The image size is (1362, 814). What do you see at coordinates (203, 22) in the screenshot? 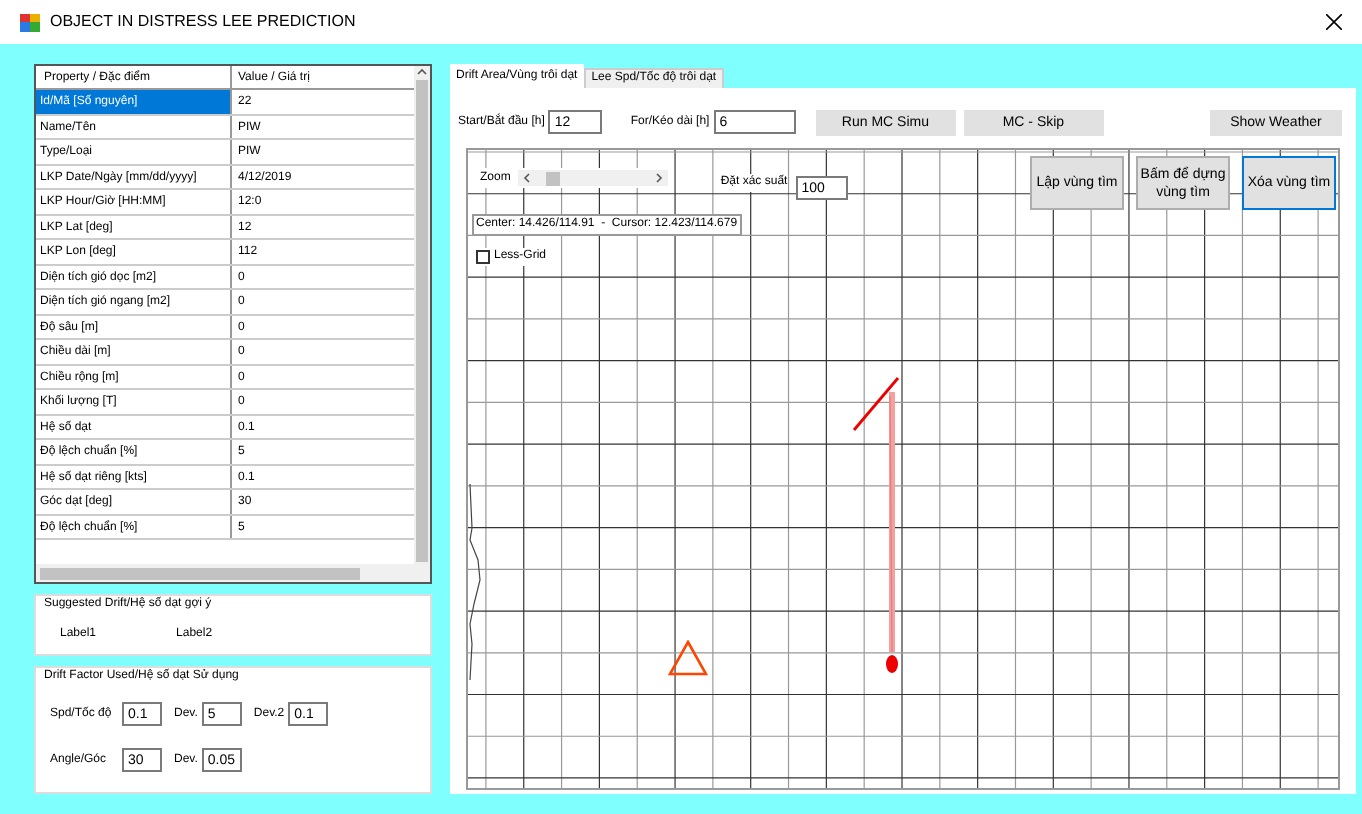
I see `window-title: OBJECT IN DISTRESS LEE PREDICTION` at bounding box center [203, 22].